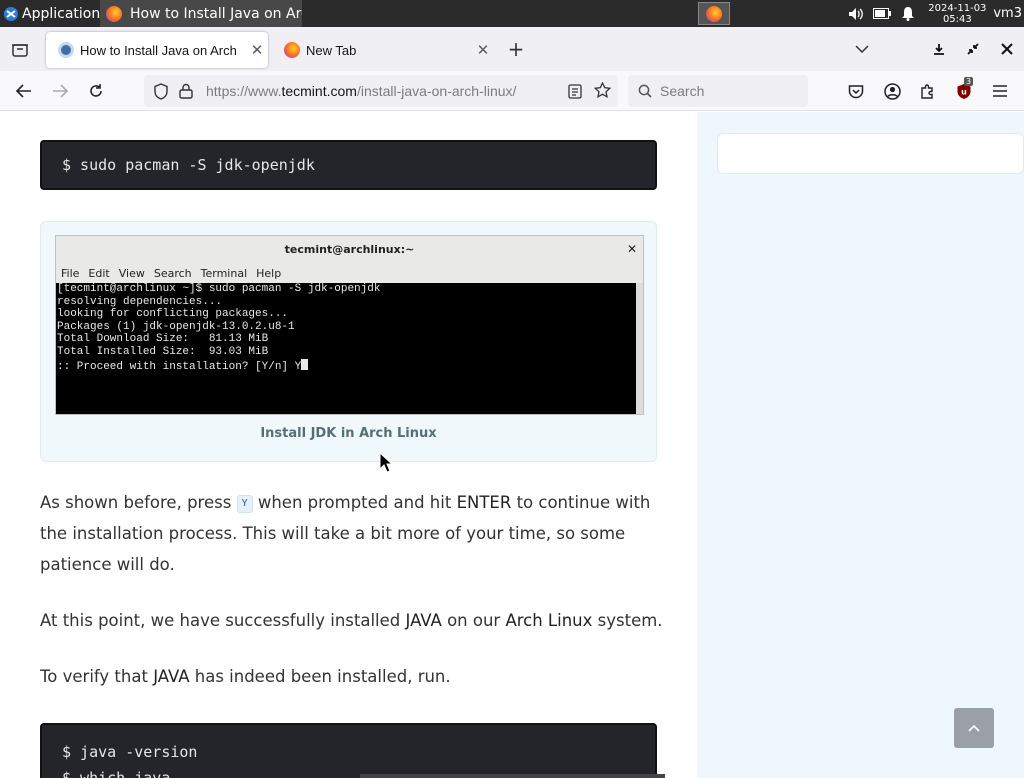  Describe the element at coordinates (512, 776) in the screenshot. I see `horizontal-scrollbar` at that location.